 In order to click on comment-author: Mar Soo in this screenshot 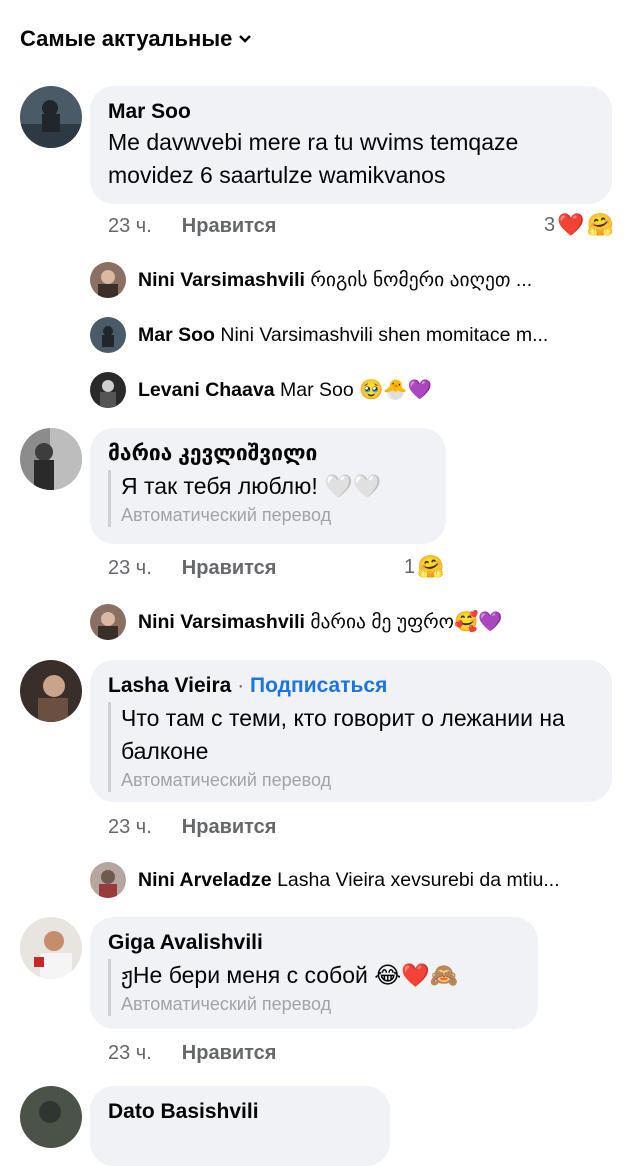, I will do `click(351, 112)`.